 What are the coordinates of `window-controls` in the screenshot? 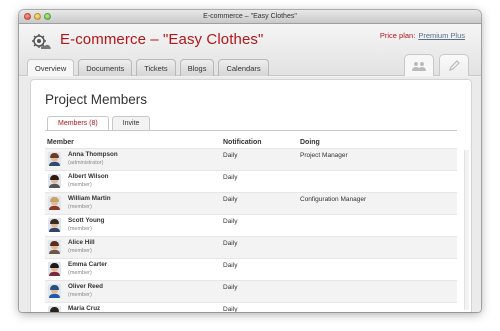 It's located at (37, 16).